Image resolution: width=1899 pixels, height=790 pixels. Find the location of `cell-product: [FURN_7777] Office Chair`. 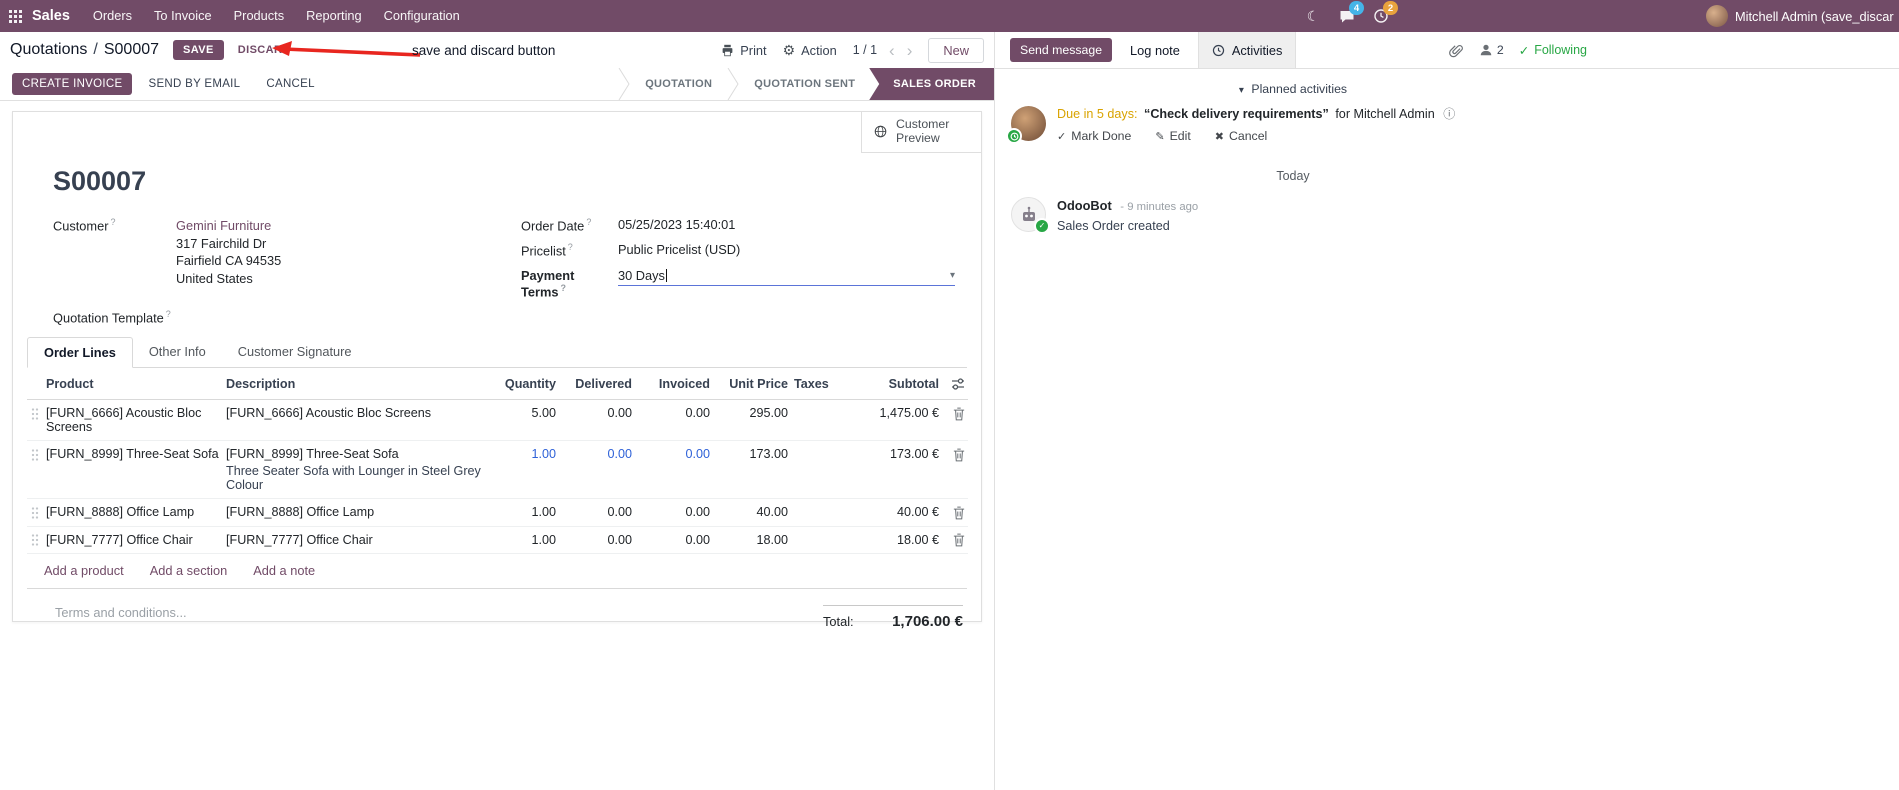

cell-product: [FURN_7777] Office Chair is located at coordinates (133, 540).